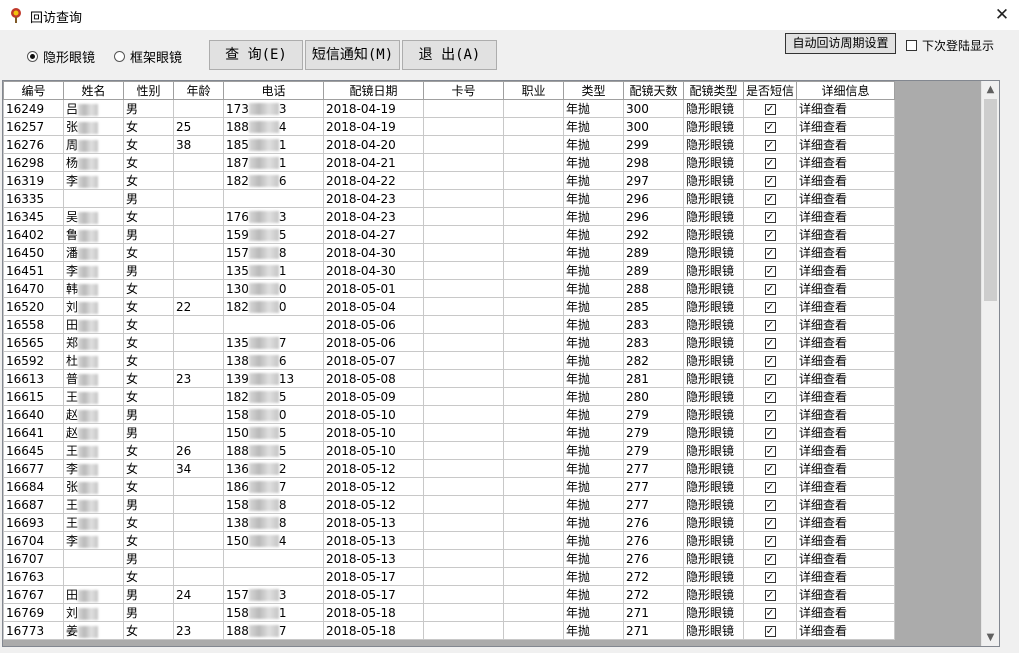  Describe the element at coordinates (990, 200) in the screenshot. I see `scroll-thumb` at that location.